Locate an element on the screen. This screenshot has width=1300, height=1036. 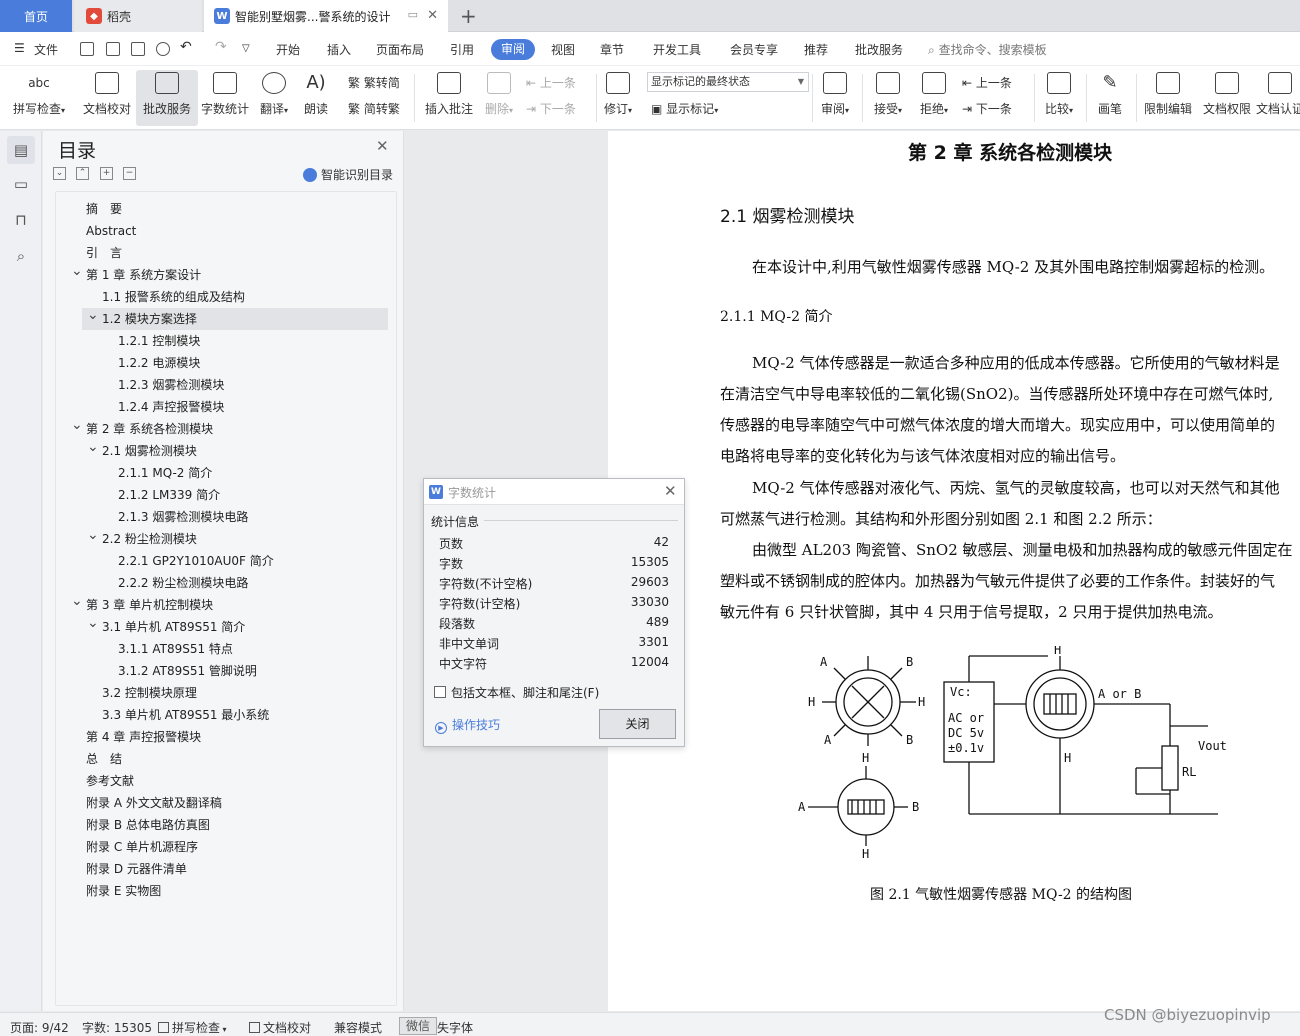
tab-document: W 智能别墅烟雾...警系统的设计 ▭ ✕ is located at coordinates (326, 16).